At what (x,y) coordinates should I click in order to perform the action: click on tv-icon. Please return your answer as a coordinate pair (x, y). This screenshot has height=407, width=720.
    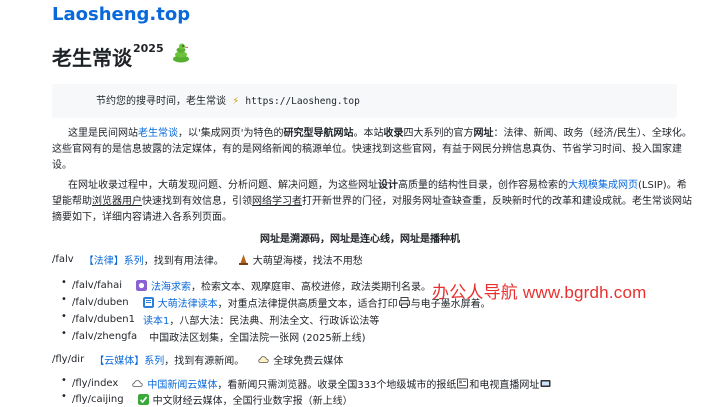
    Looking at the image, I should click on (545, 383).